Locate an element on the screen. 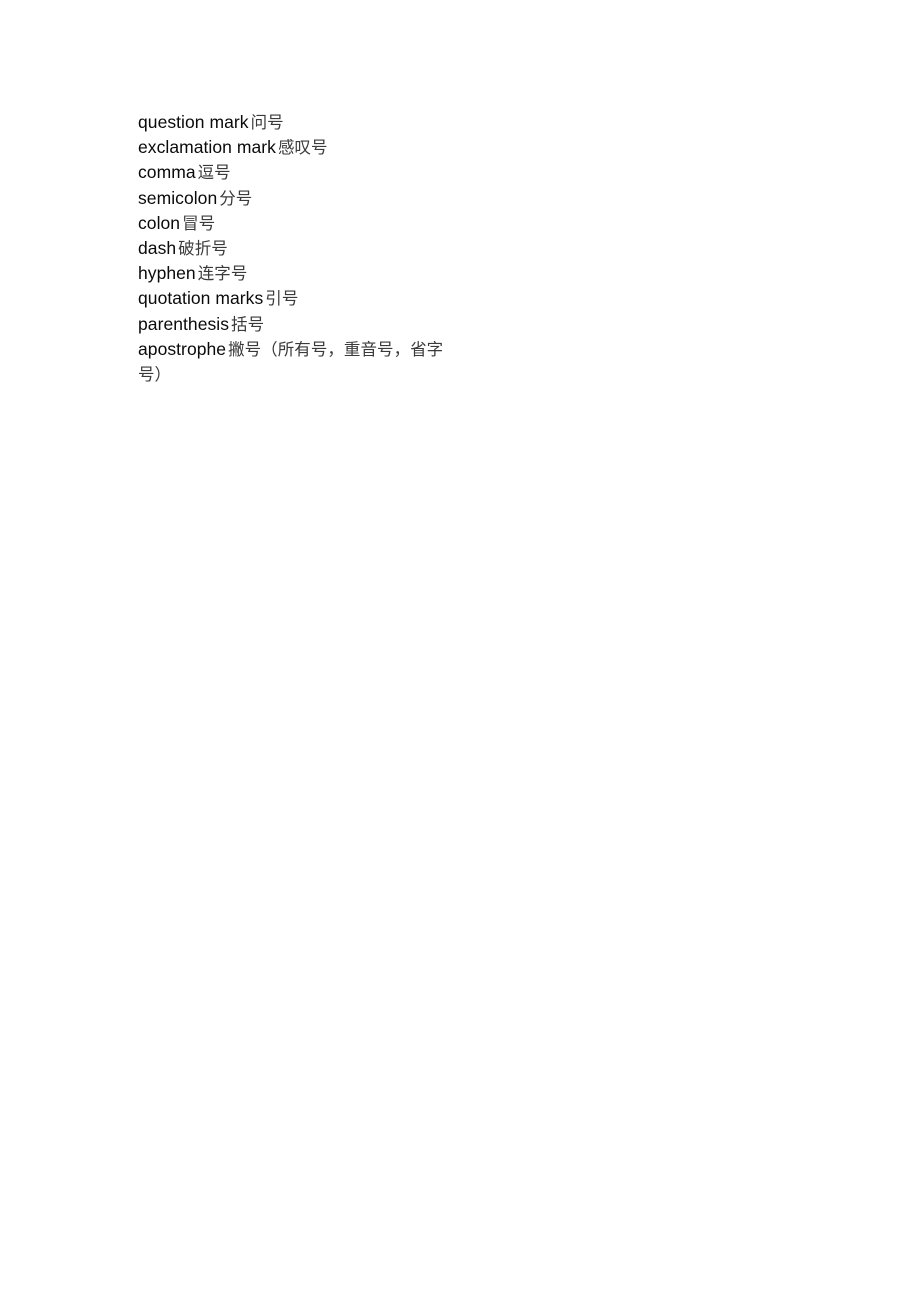 This screenshot has height=1302, width=920. glossary-entry: apostrophe 撇号（所有号，重音号，省字号） is located at coordinates (298, 362).